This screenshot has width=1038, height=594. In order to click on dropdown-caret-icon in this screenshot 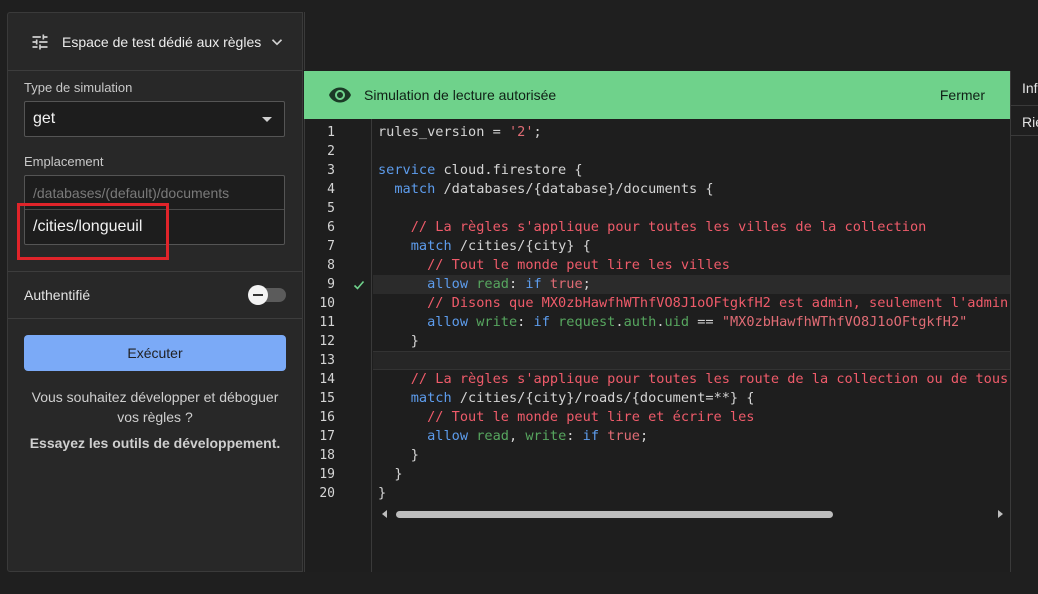, I will do `click(267, 119)`.